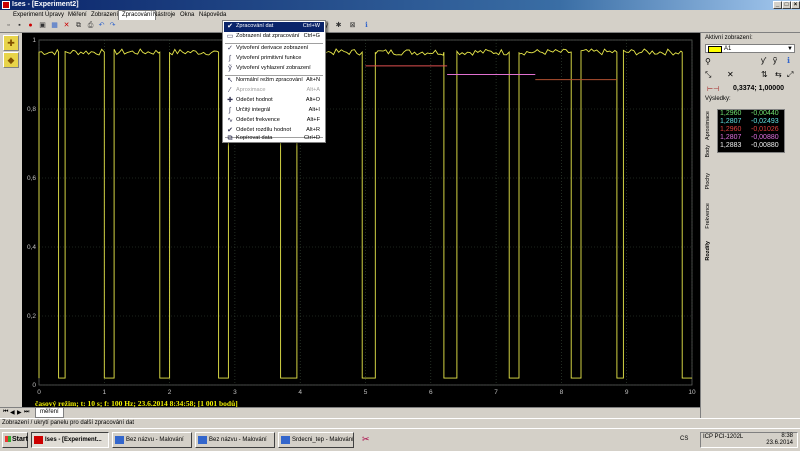 This screenshot has height=451, width=800. I want to click on y-tick-label: 1, so click(34, 40).